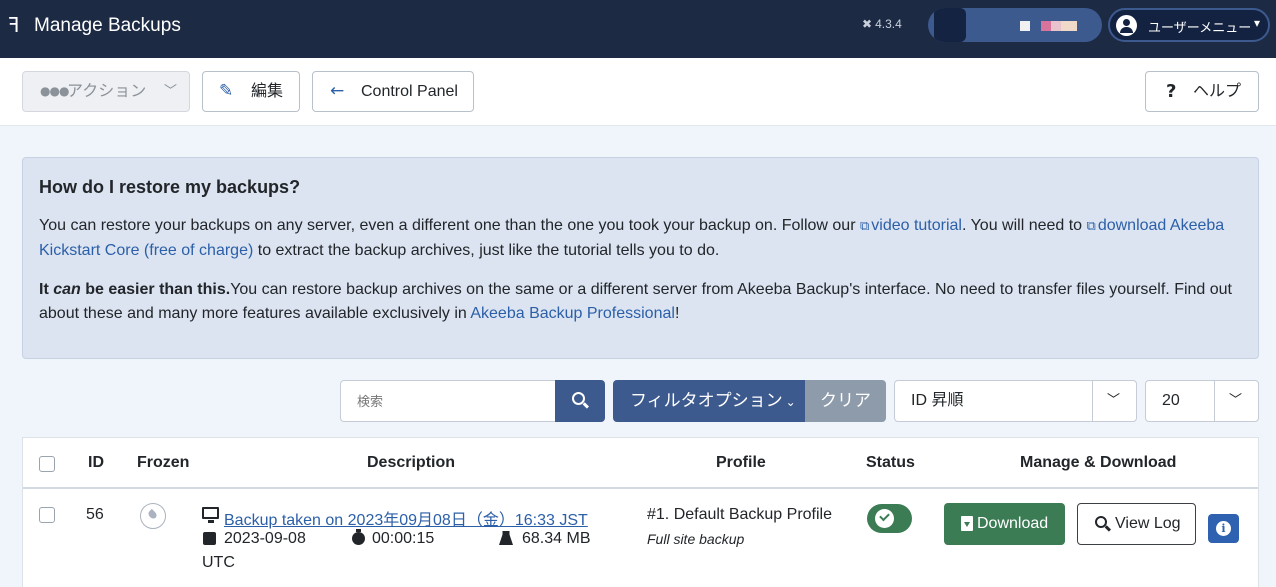 Image resolution: width=1276 pixels, height=587 pixels. Describe the element at coordinates (406, 518) in the screenshot. I see `backup-description-link: Backup taken on 2023年09月08日（金）16:33 JST` at that location.